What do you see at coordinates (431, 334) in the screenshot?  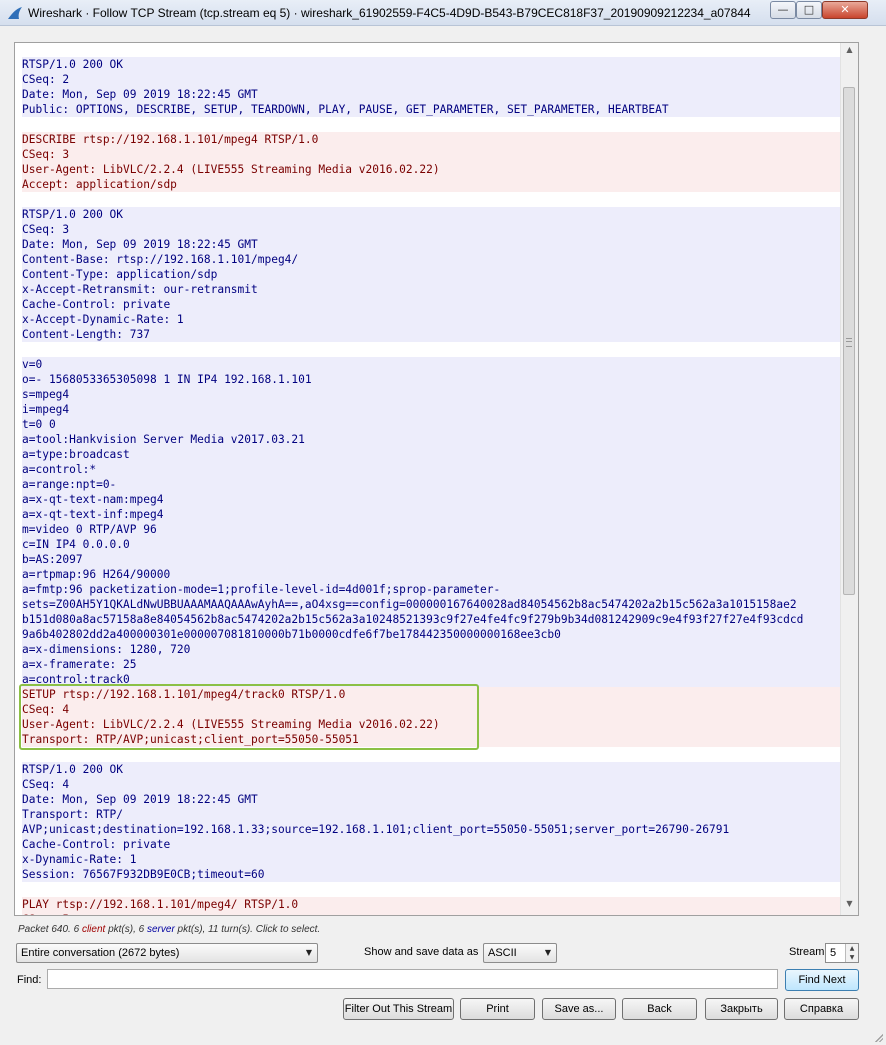 I see `server-line: Content-Length: 737` at bounding box center [431, 334].